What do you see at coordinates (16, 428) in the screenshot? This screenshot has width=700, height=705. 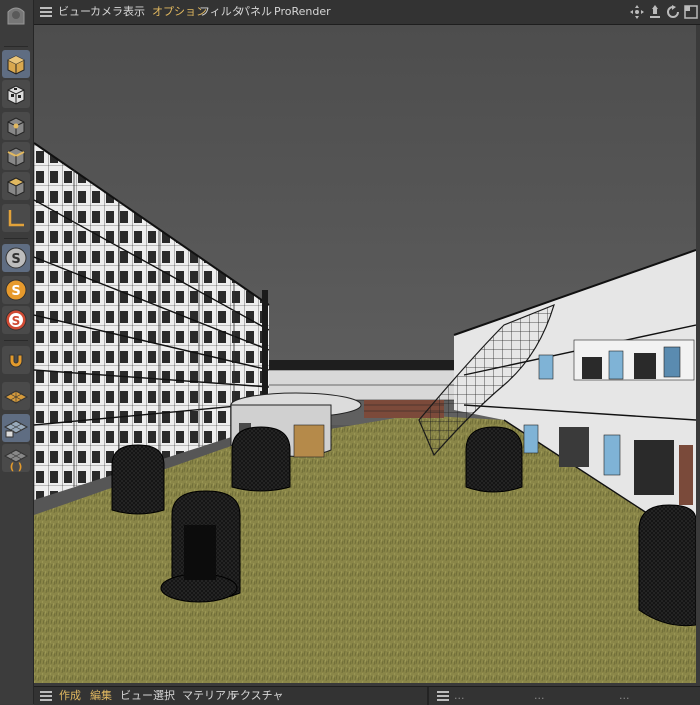 I see `lock-workplane-icon` at bounding box center [16, 428].